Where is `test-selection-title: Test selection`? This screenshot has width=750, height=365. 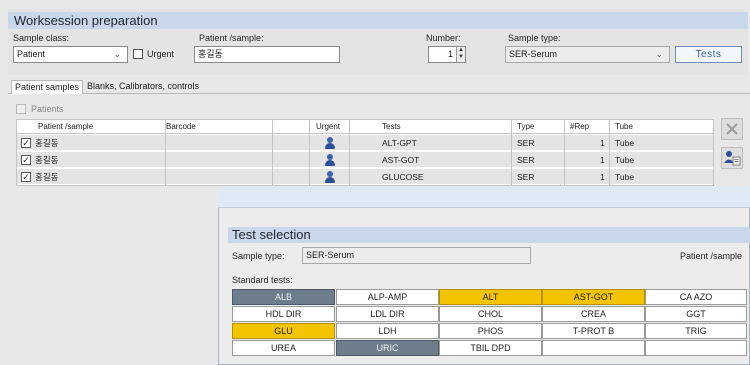 test-selection-title: Test selection is located at coordinates (271, 234).